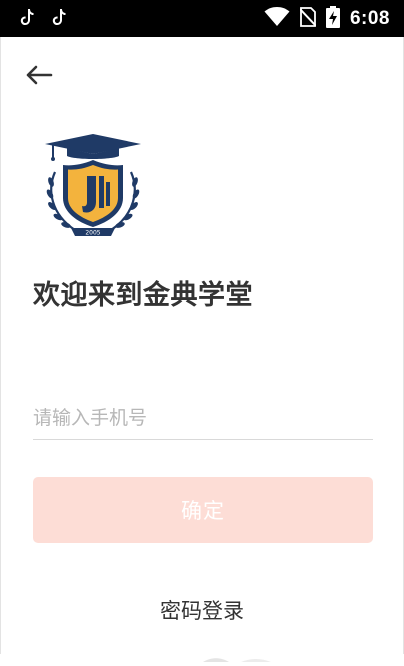 The width and height of the screenshot is (404, 666). Describe the element at coordinates (202, 18) in the screenshot. I see `status-bar: 6:08` at that location.